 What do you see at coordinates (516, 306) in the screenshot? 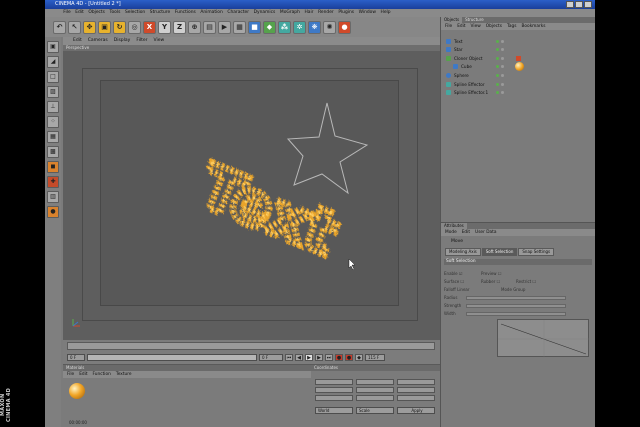
I see `strength-slider` at bounding box center [516, 306].